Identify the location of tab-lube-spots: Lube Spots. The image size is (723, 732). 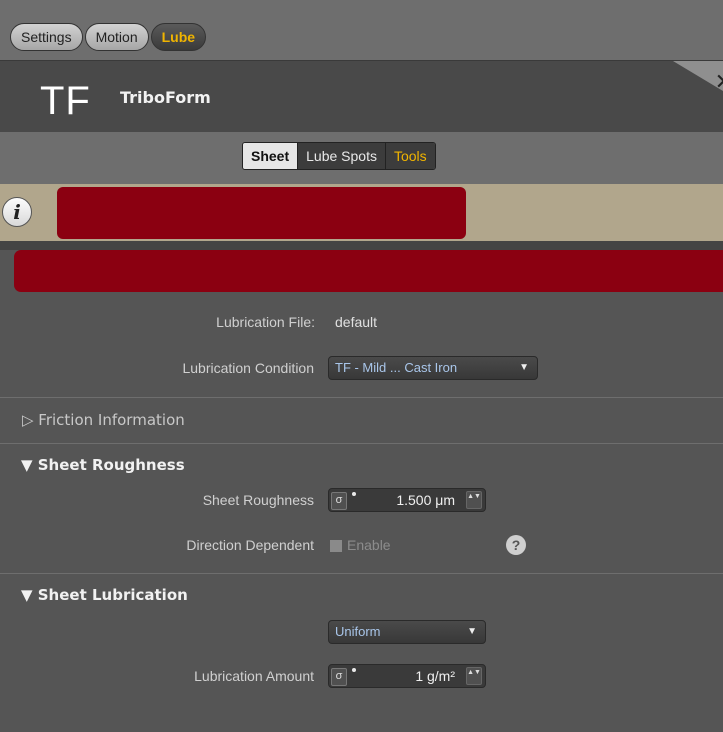
(341, 156).